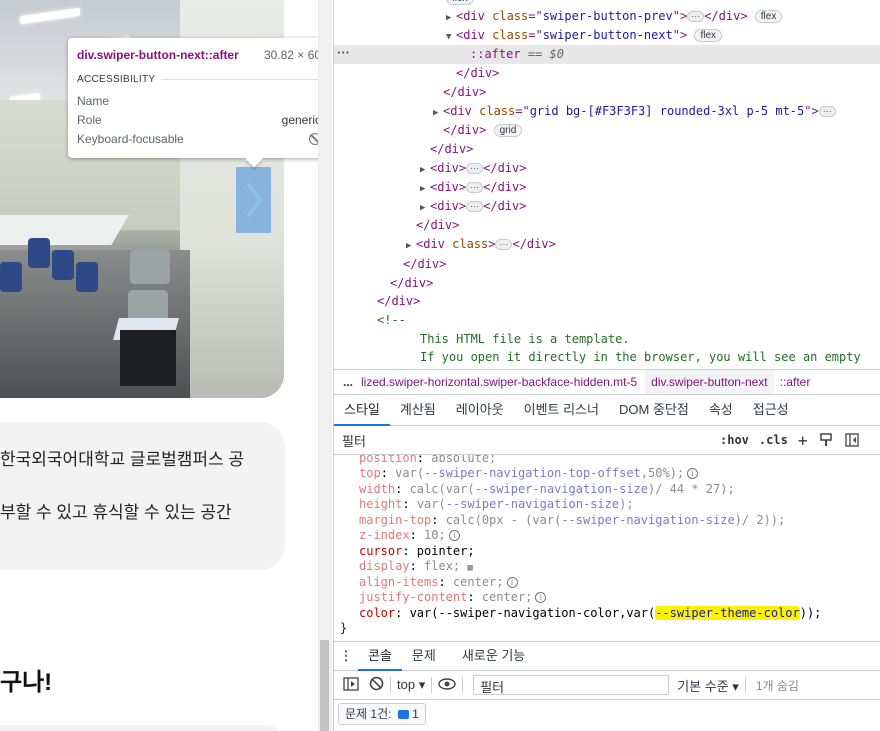 This screenshot has height=731, width=880. What do you see at coordinates (526, 440) in the screenshot?
I see `styles-filter-input: 필터` at bounding box center [526, 440].